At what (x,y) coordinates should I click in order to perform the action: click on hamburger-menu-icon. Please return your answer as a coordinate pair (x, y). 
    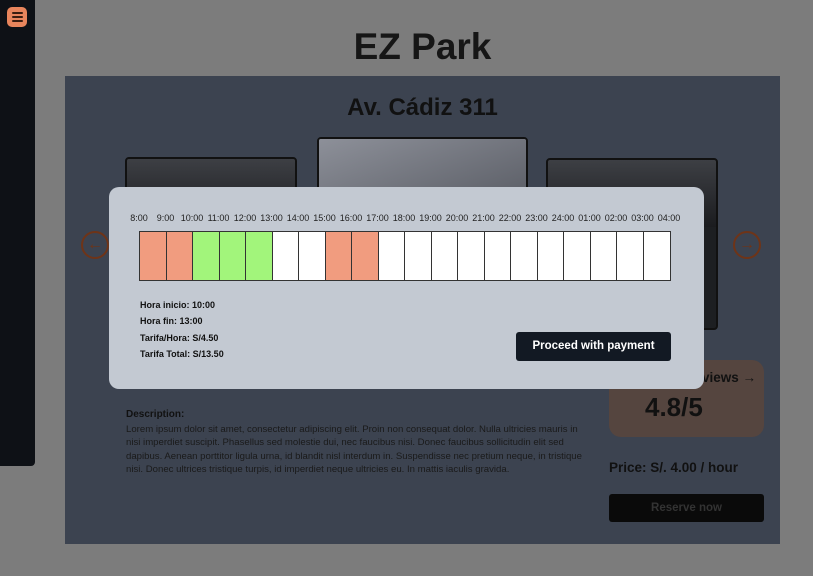
    Looking at the image, I should click on (17, 17).